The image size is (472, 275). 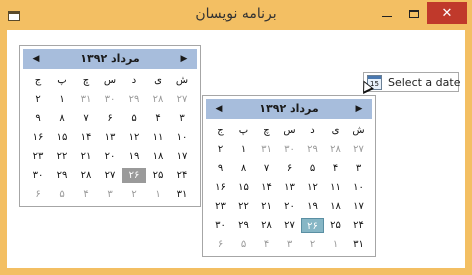 I want to click on minimize-button, so click(x=387, y=14).